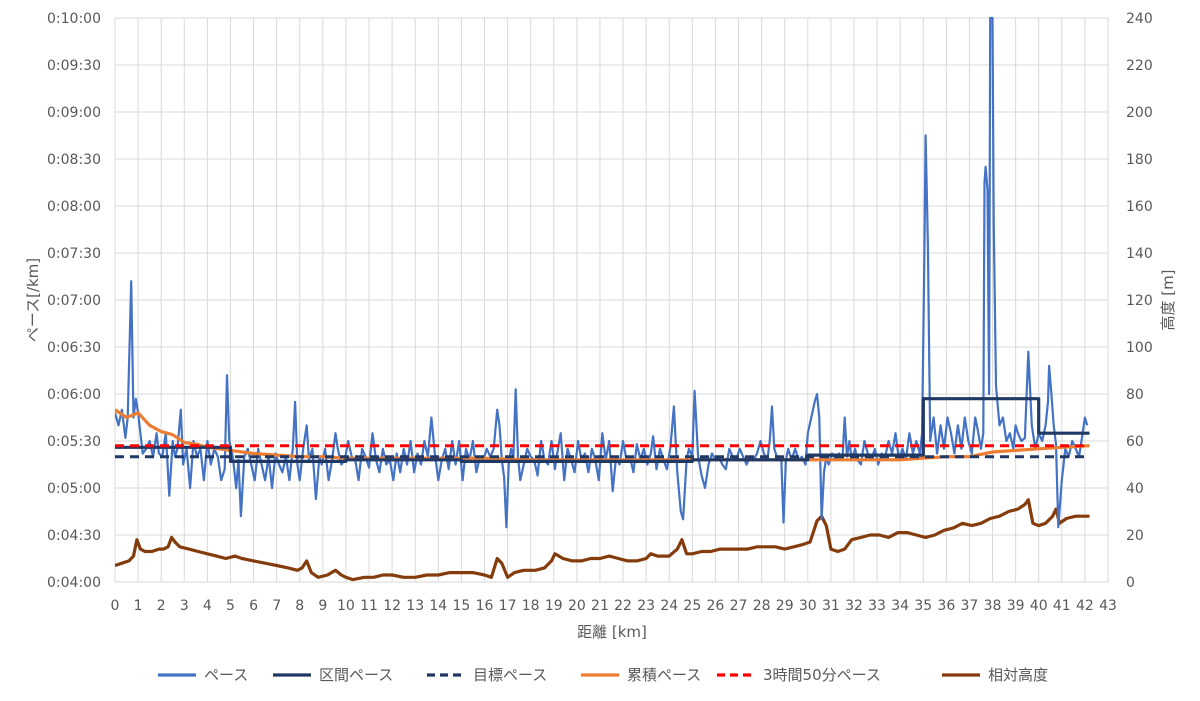 This screenshot has width=1200, height=701. Describe the element at coordinates (226, 675) in the screenshot. I see `legend-label: ペース` at that location.